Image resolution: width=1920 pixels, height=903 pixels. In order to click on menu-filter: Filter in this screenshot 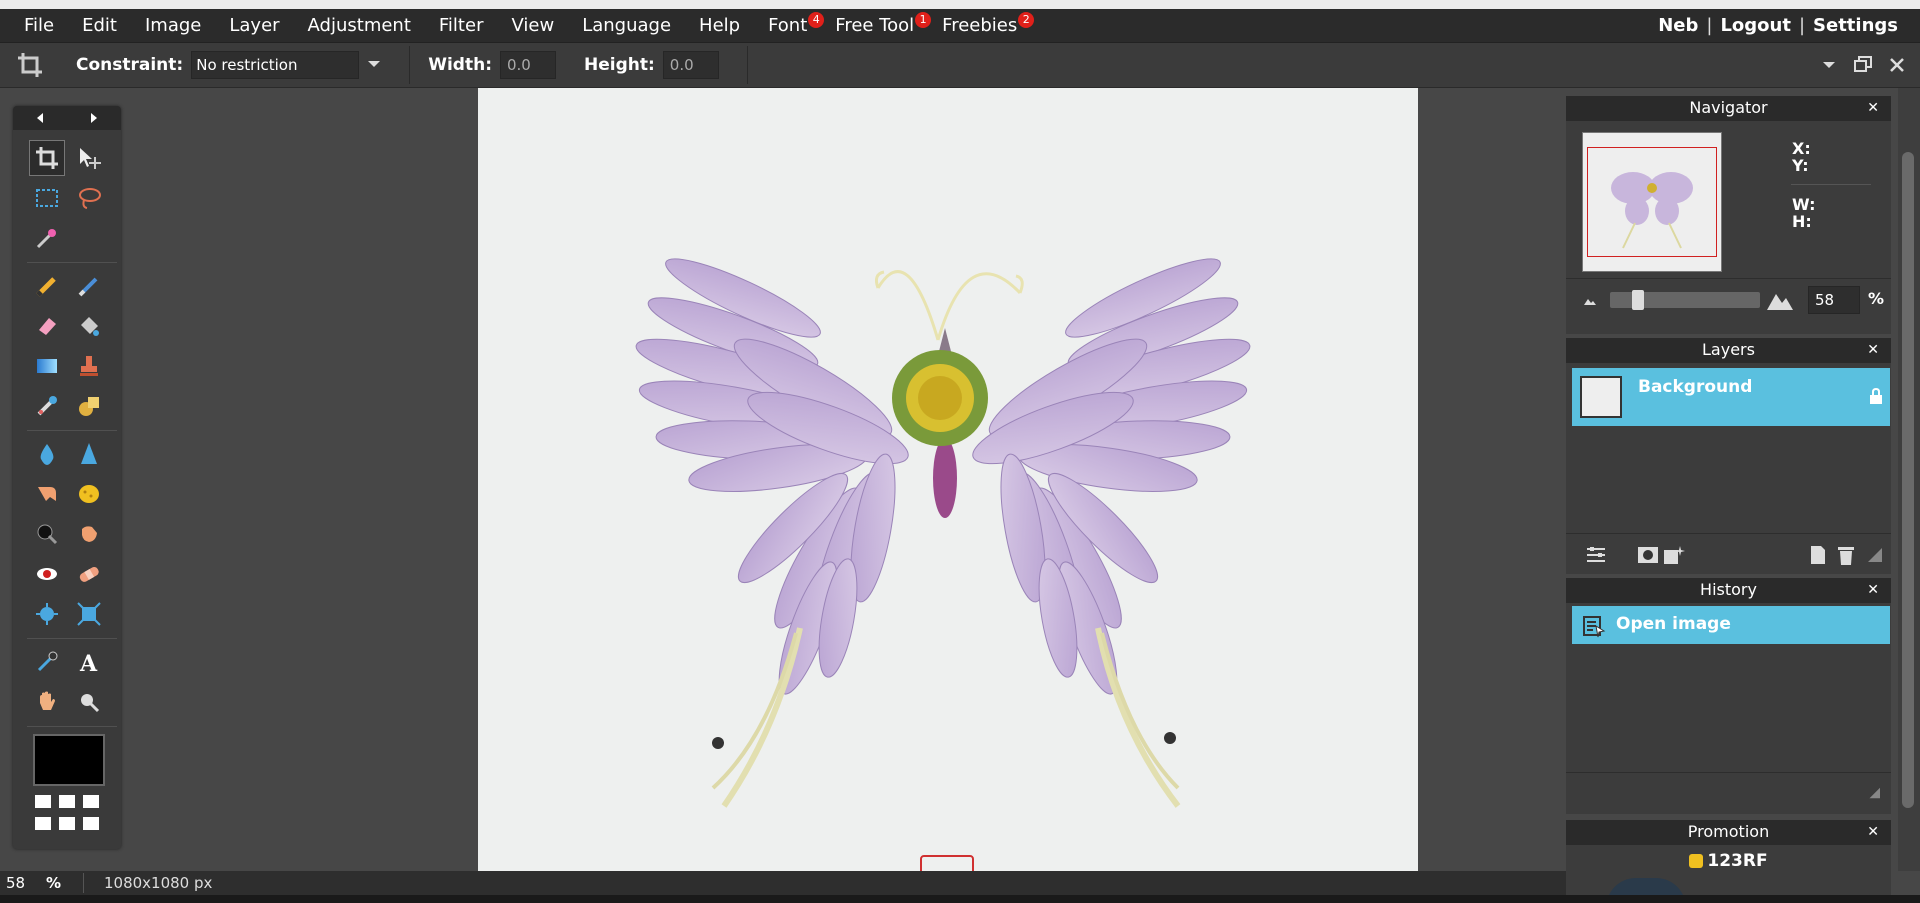, I will do `click(461, 25)`.